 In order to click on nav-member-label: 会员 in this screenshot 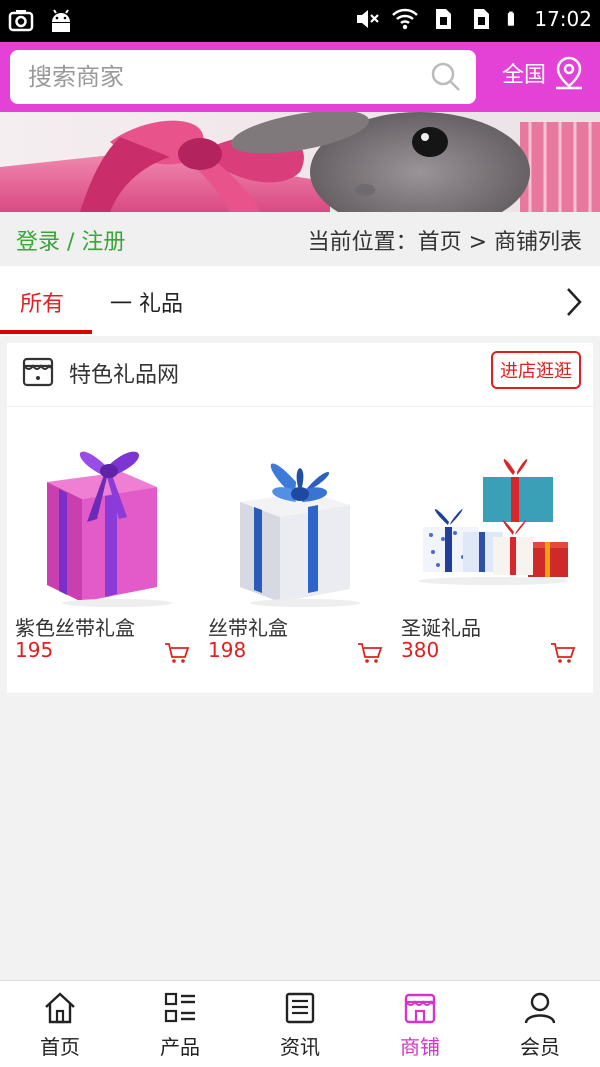, I will do `click(540, 1047)`.